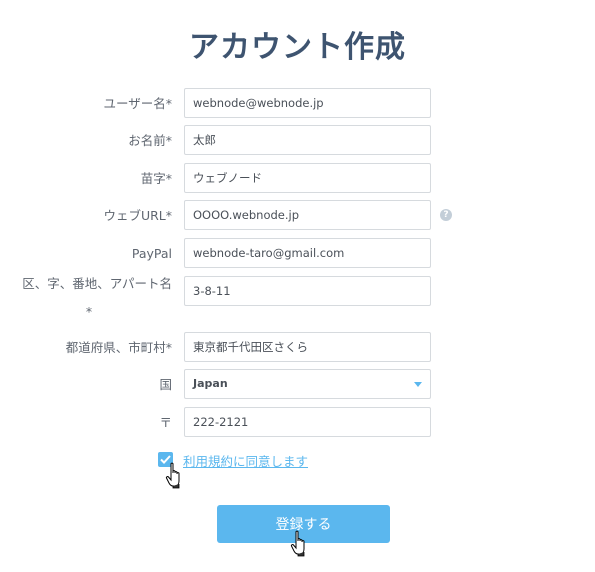 The width and height of the screenshot is (595, 572). Describe the element at coordinates (307, 347) in the screenshot. I see `city-input` at that location.